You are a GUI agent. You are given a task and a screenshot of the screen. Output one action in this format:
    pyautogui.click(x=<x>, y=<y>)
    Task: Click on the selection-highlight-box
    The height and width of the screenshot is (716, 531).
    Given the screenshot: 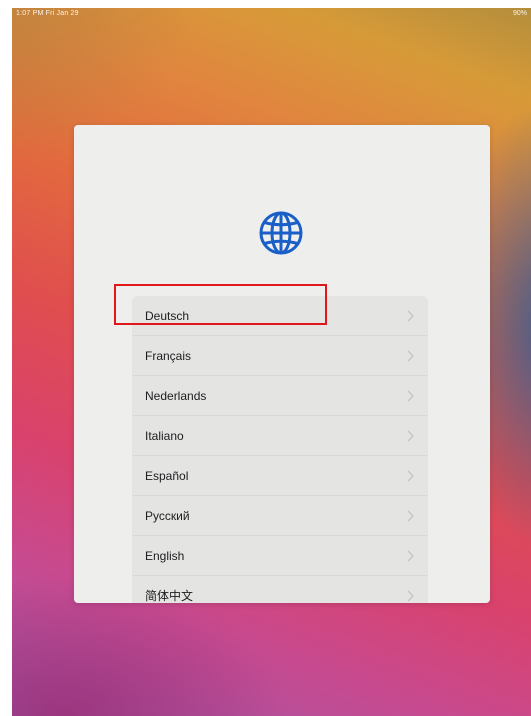 What is the action you would take?
    pyautogui.click(x=220, y=304)
    